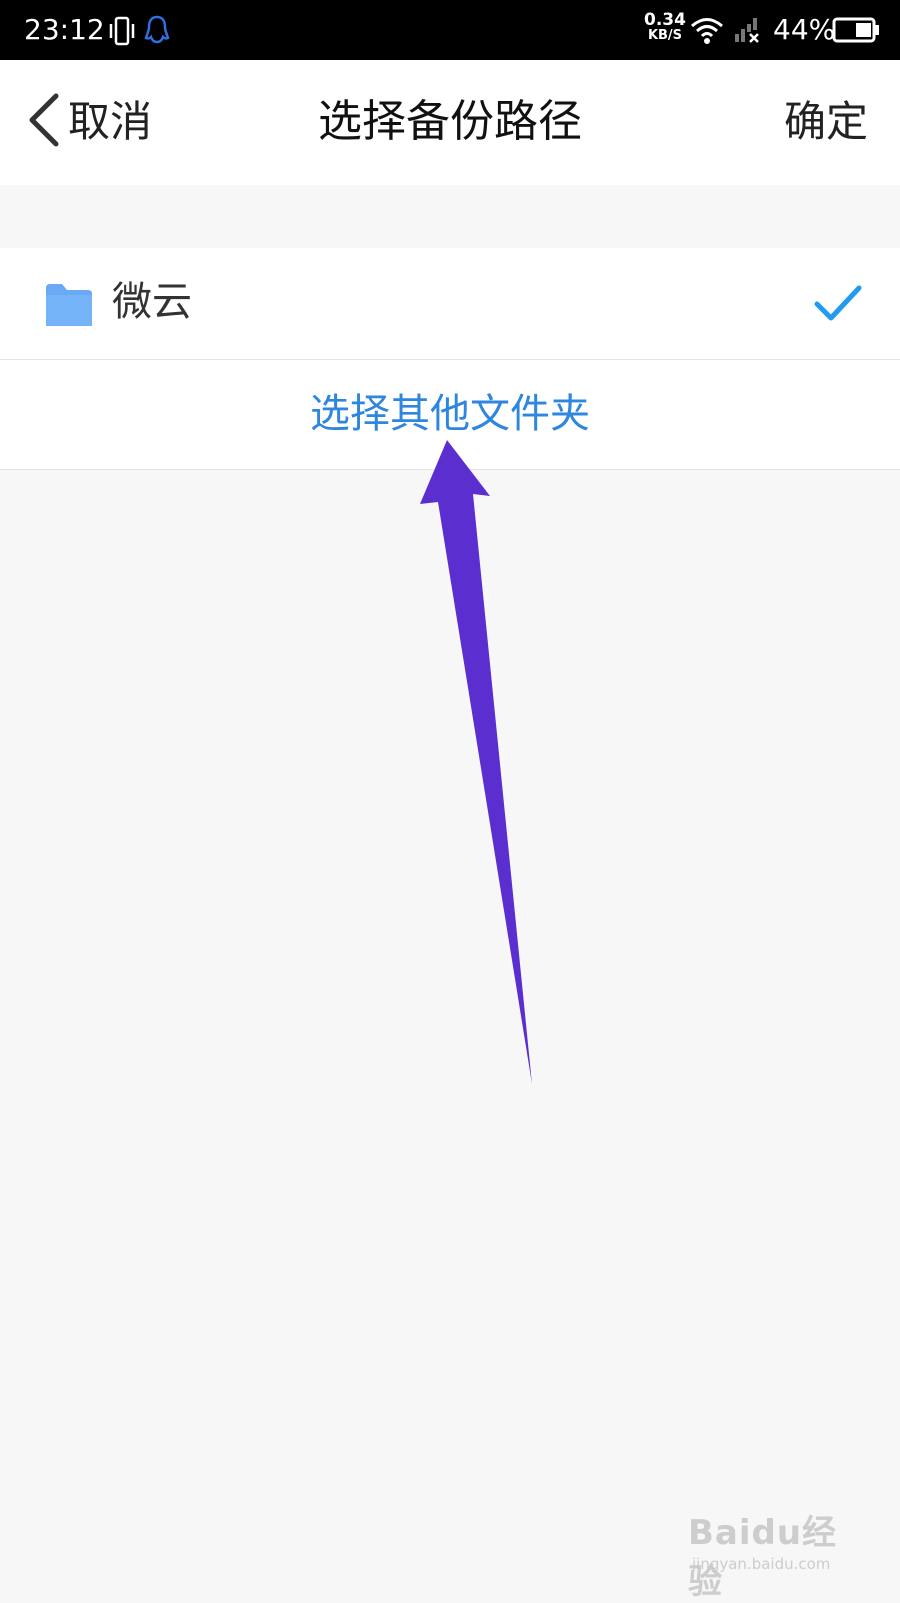 The width and height of the screenshot is (900, 1603). Describe the element at coordinates (476, 762) in the screenshot. I see `annotation-arrow` at that location.